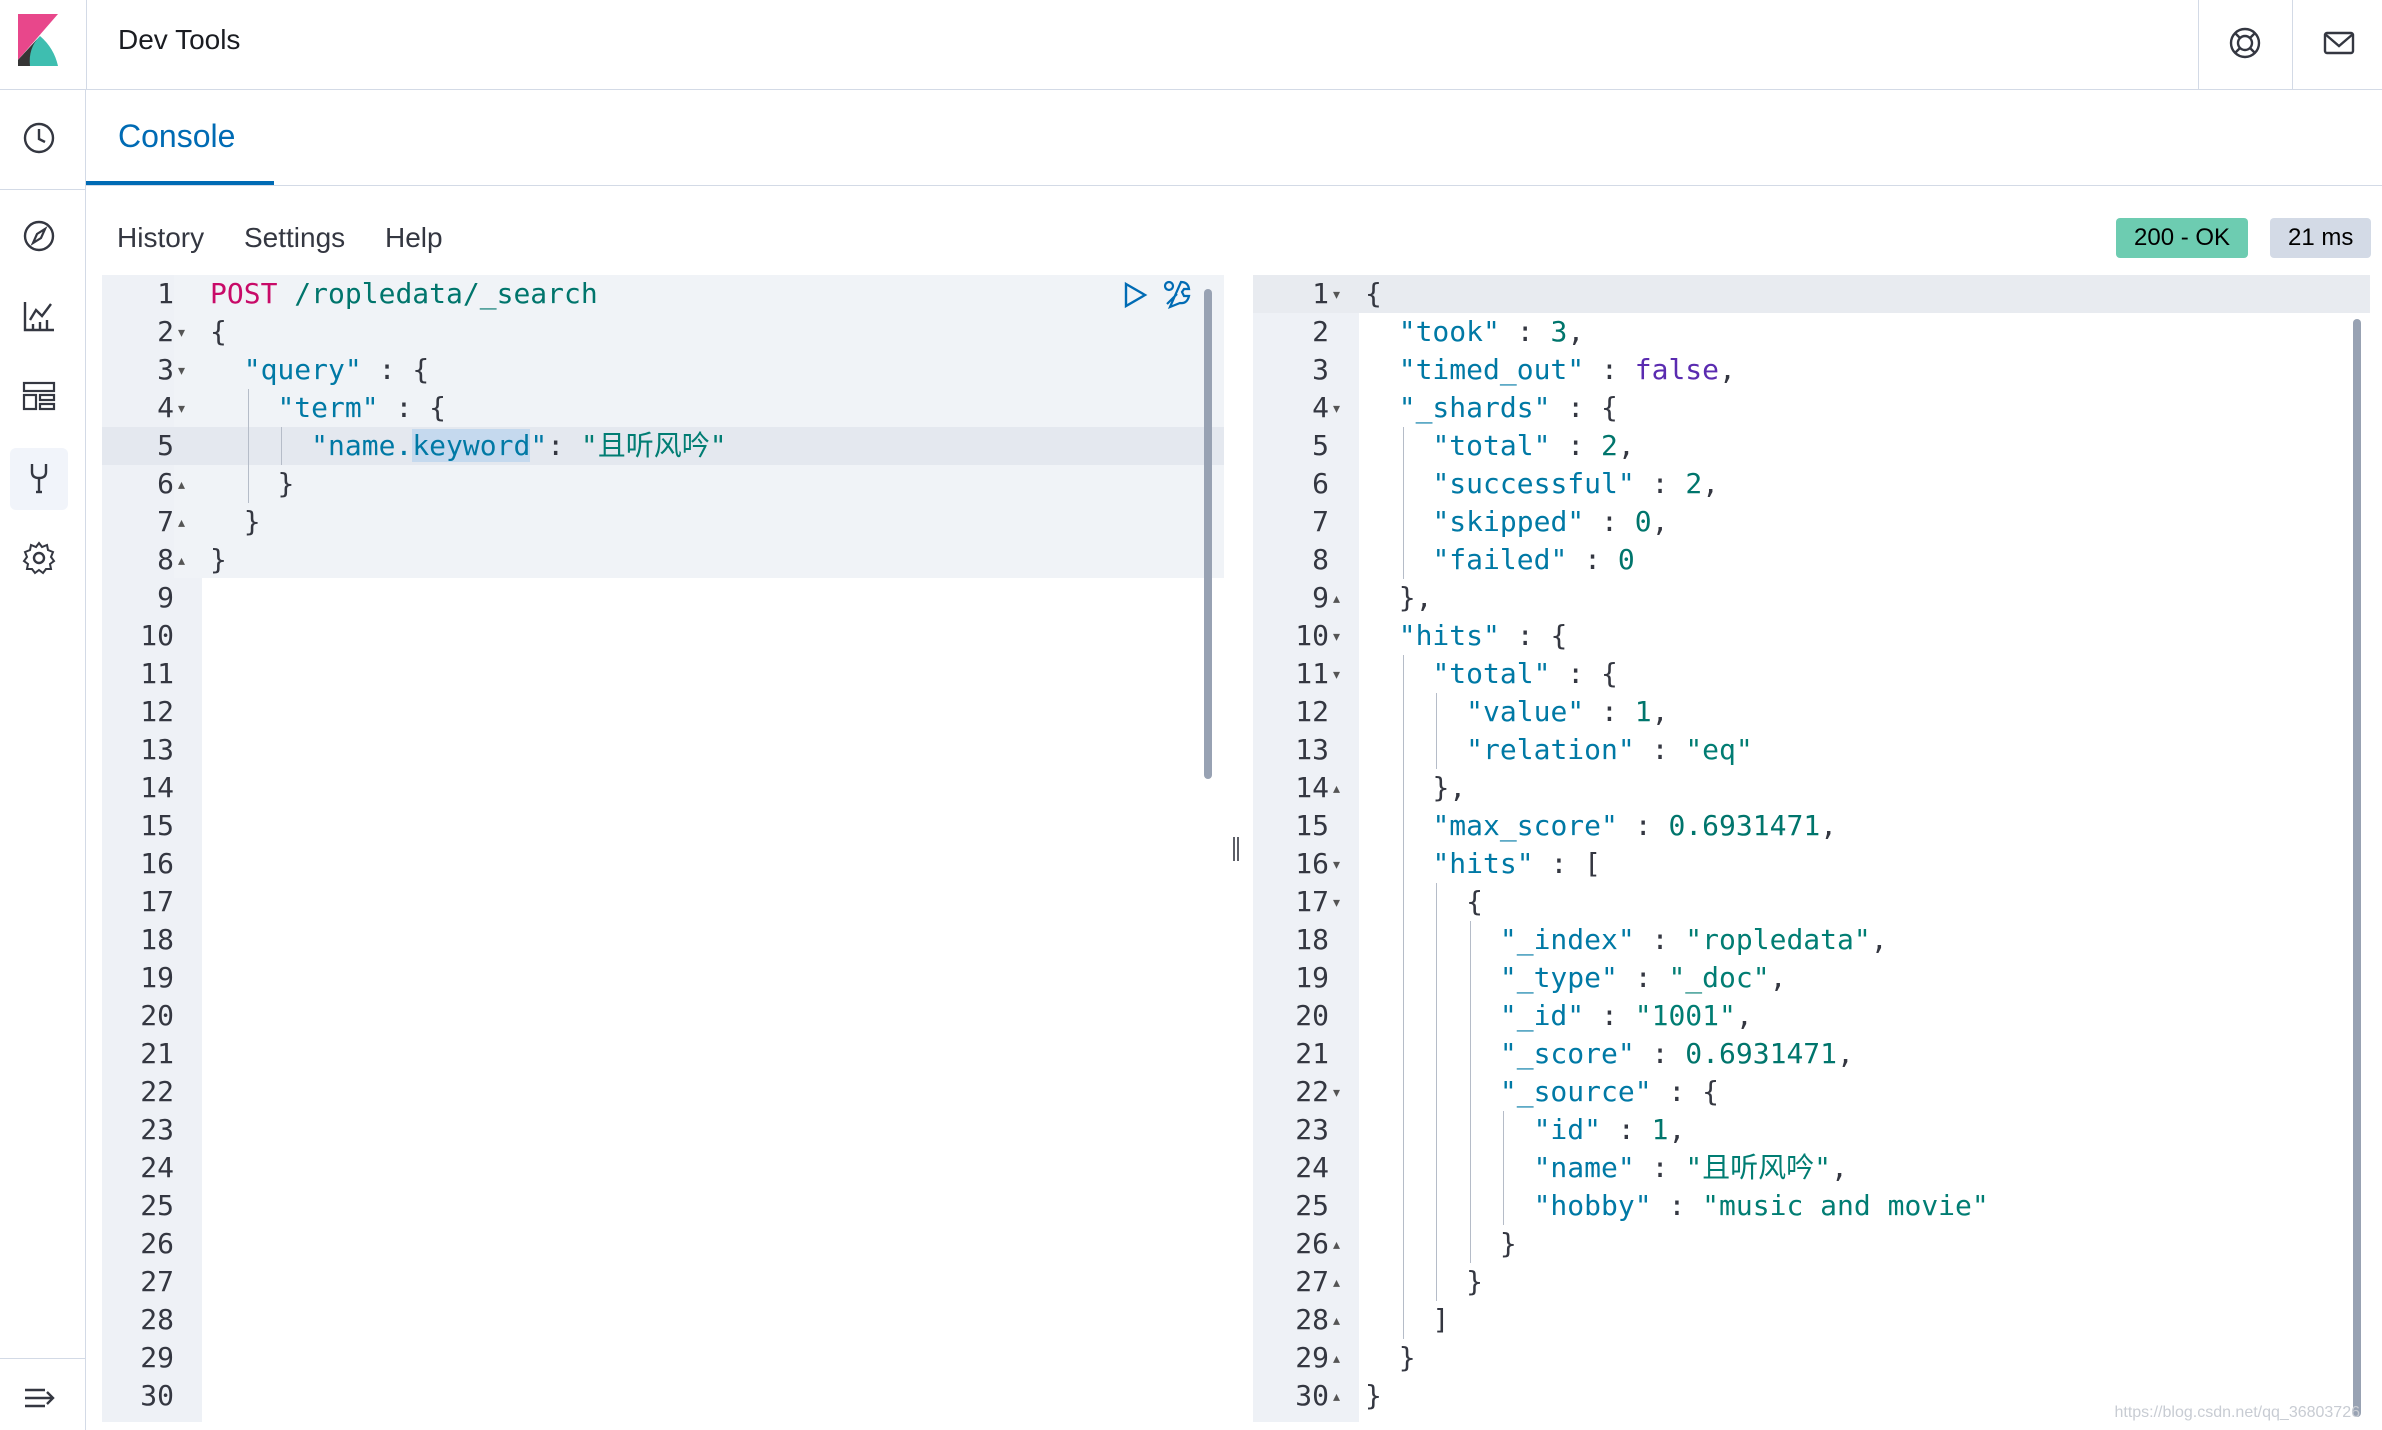 Image resolution: width=2382 pixels, height=1430 pixels. What do you see at coordinates (1626, 1015) in the screenshot?
I see `code-line: "_id" : "1001",` at bounding box center [1626, 1015].